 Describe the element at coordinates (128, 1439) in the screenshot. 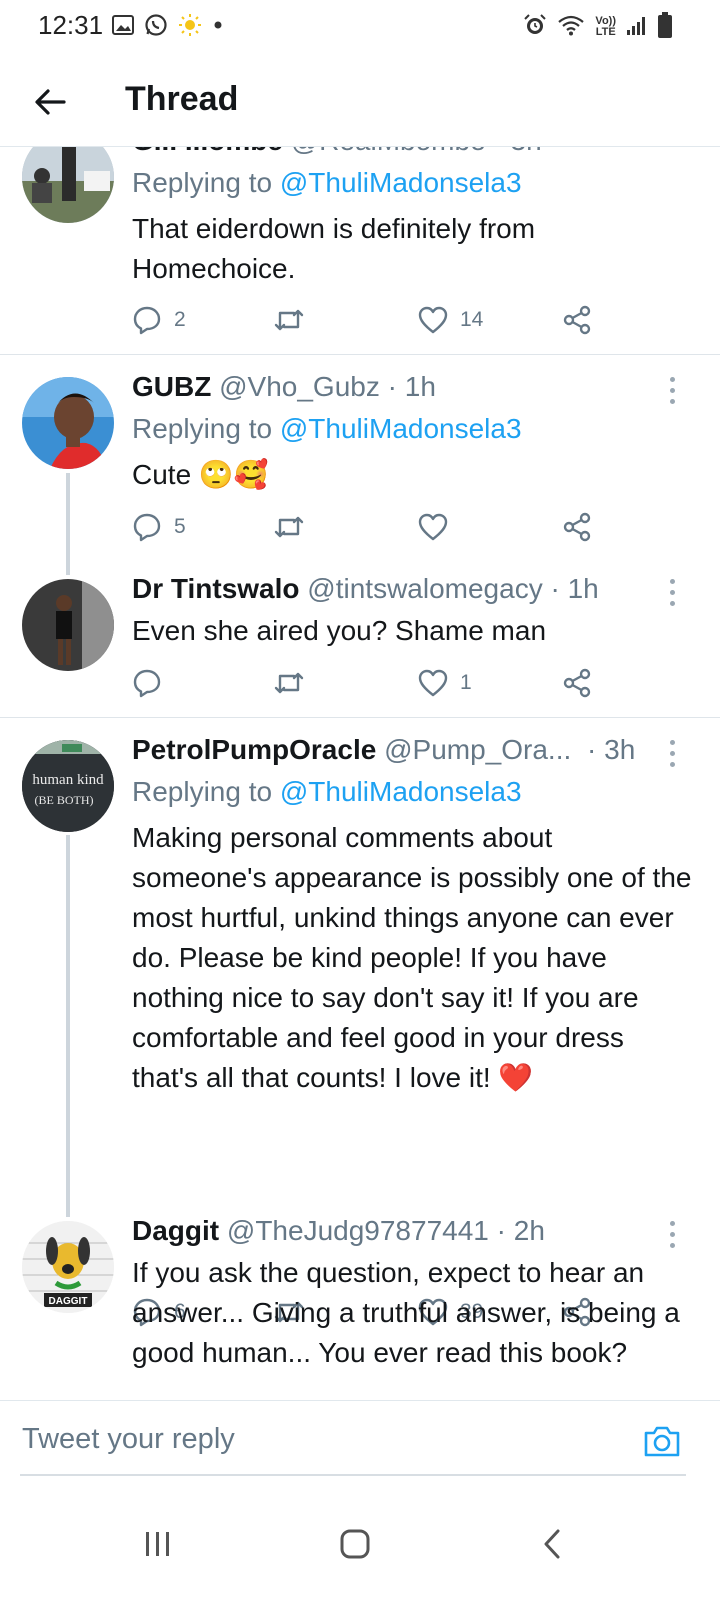

I see `tweet-reply-input: Tweet your reply` at that location.